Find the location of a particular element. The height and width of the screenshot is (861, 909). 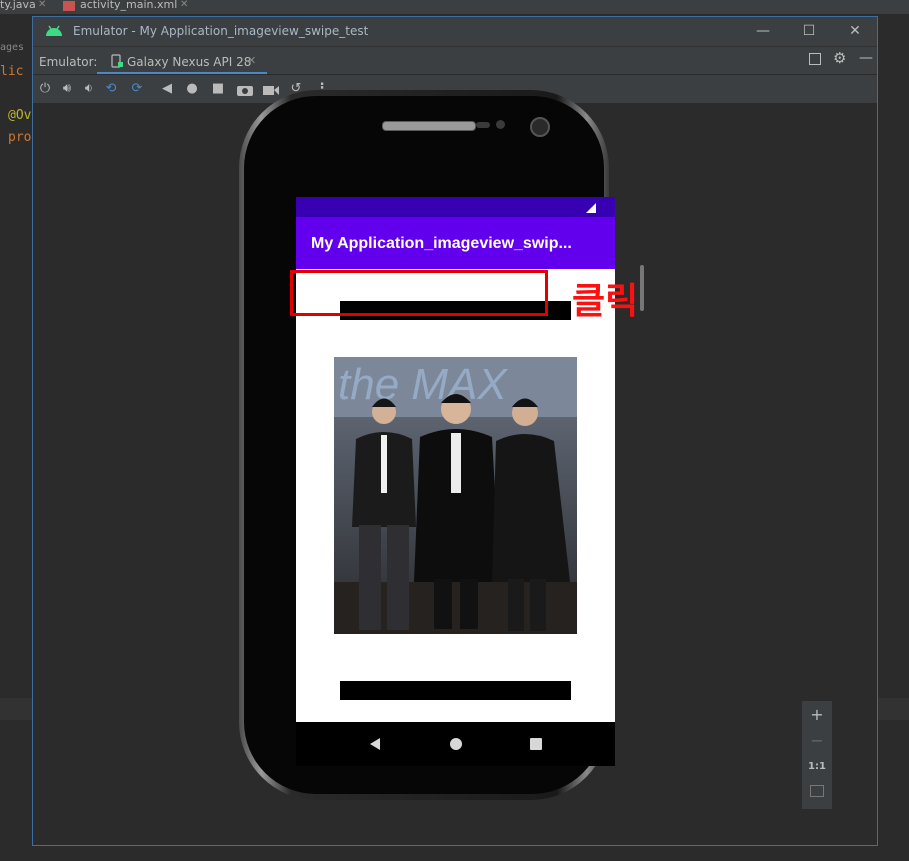

zoom-out-icon: − is located at coordinates (817, 741).